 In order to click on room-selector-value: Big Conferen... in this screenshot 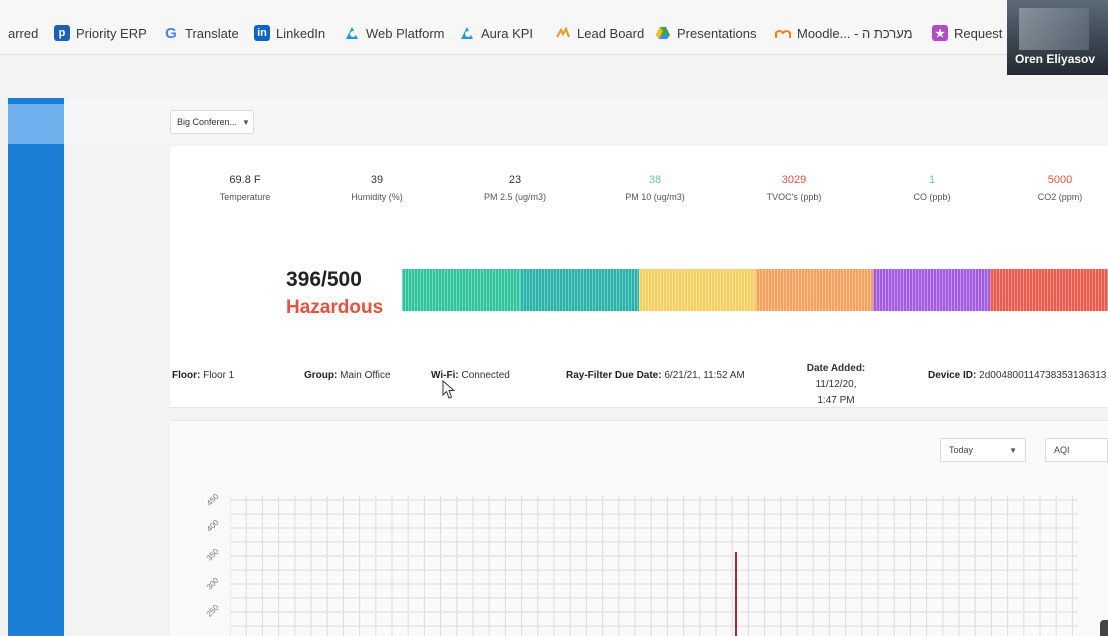, I will do `click(207, 122)`.